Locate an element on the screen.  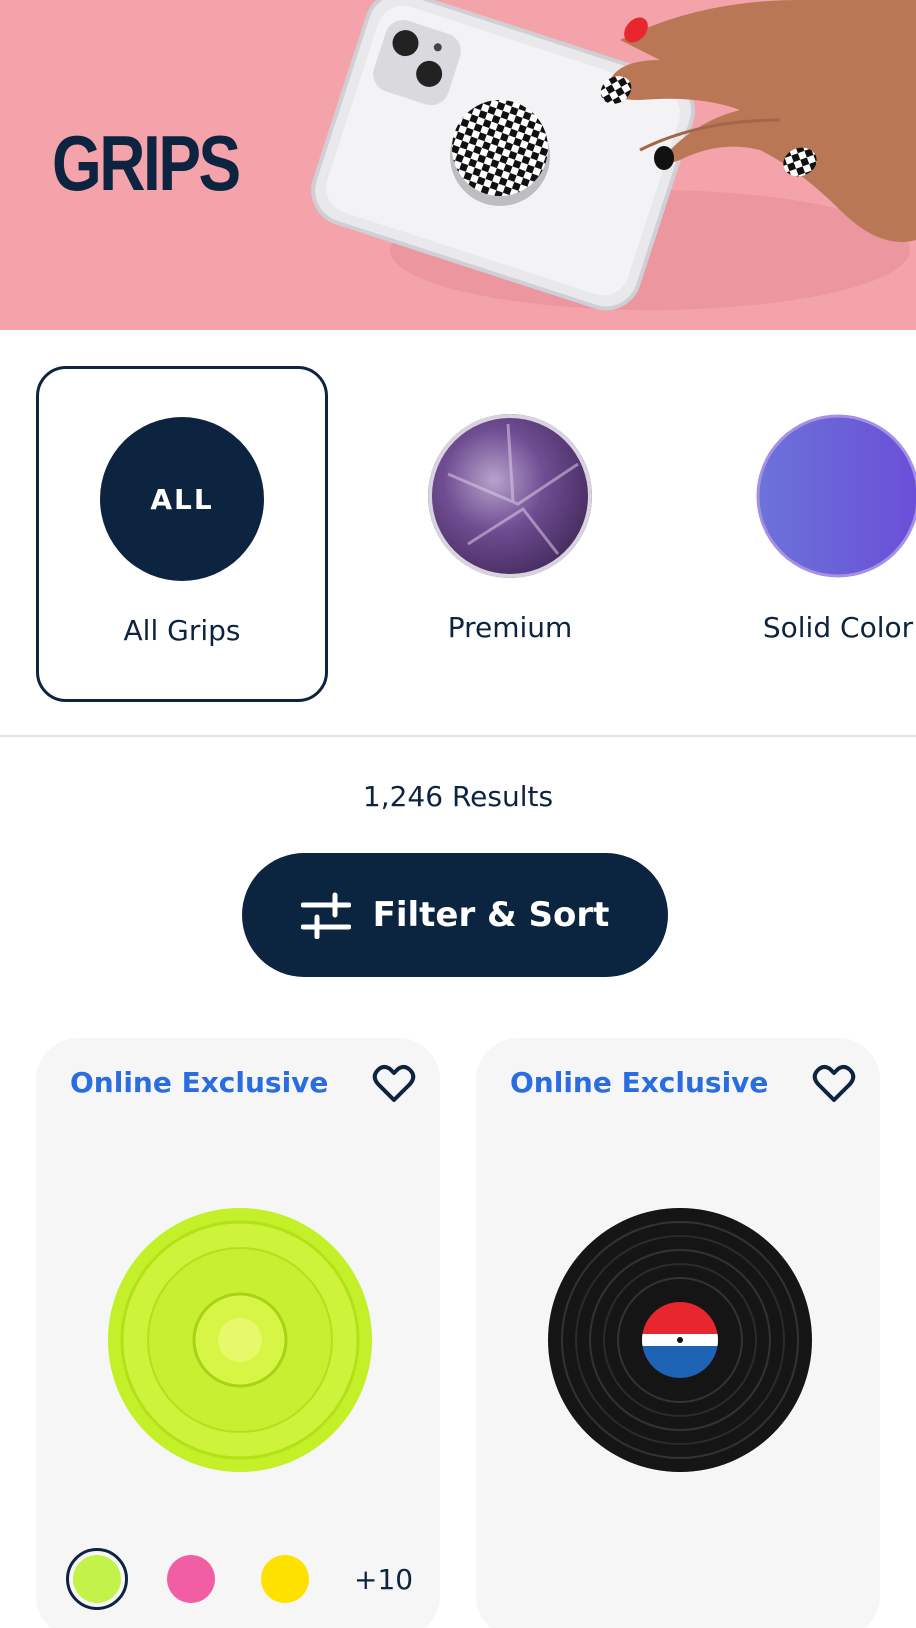
product-image-neon-grip is located at coordinates (240, 1340).